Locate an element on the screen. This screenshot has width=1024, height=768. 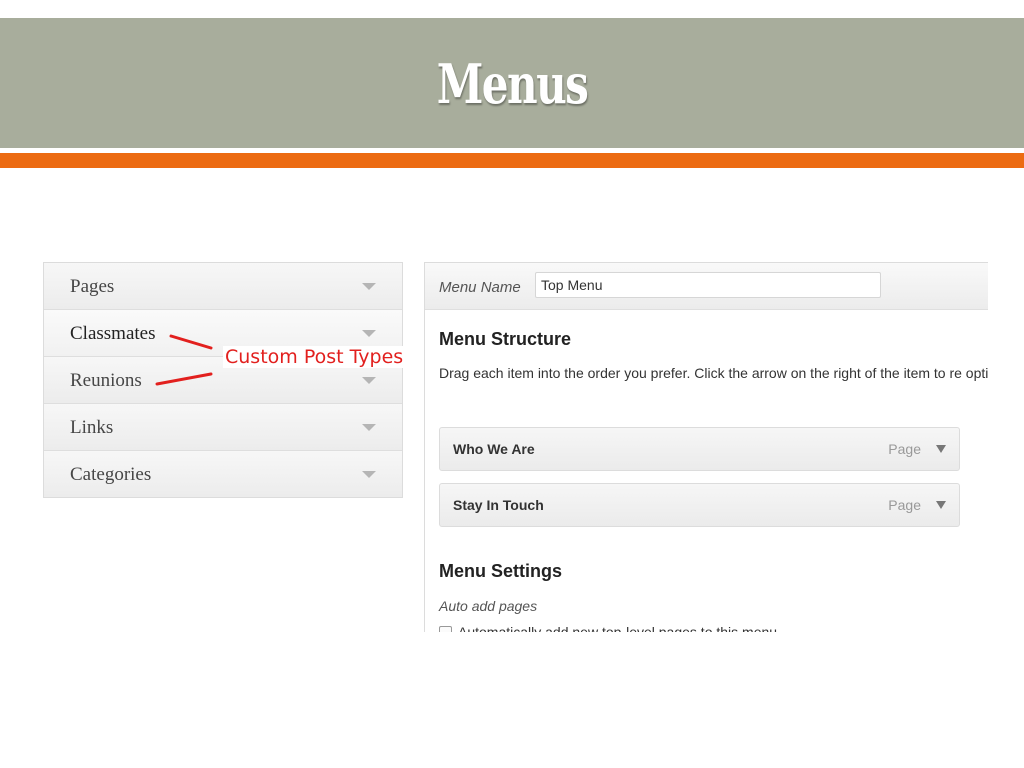
annotation-pointer-lines is located at coordinates (184, 360).